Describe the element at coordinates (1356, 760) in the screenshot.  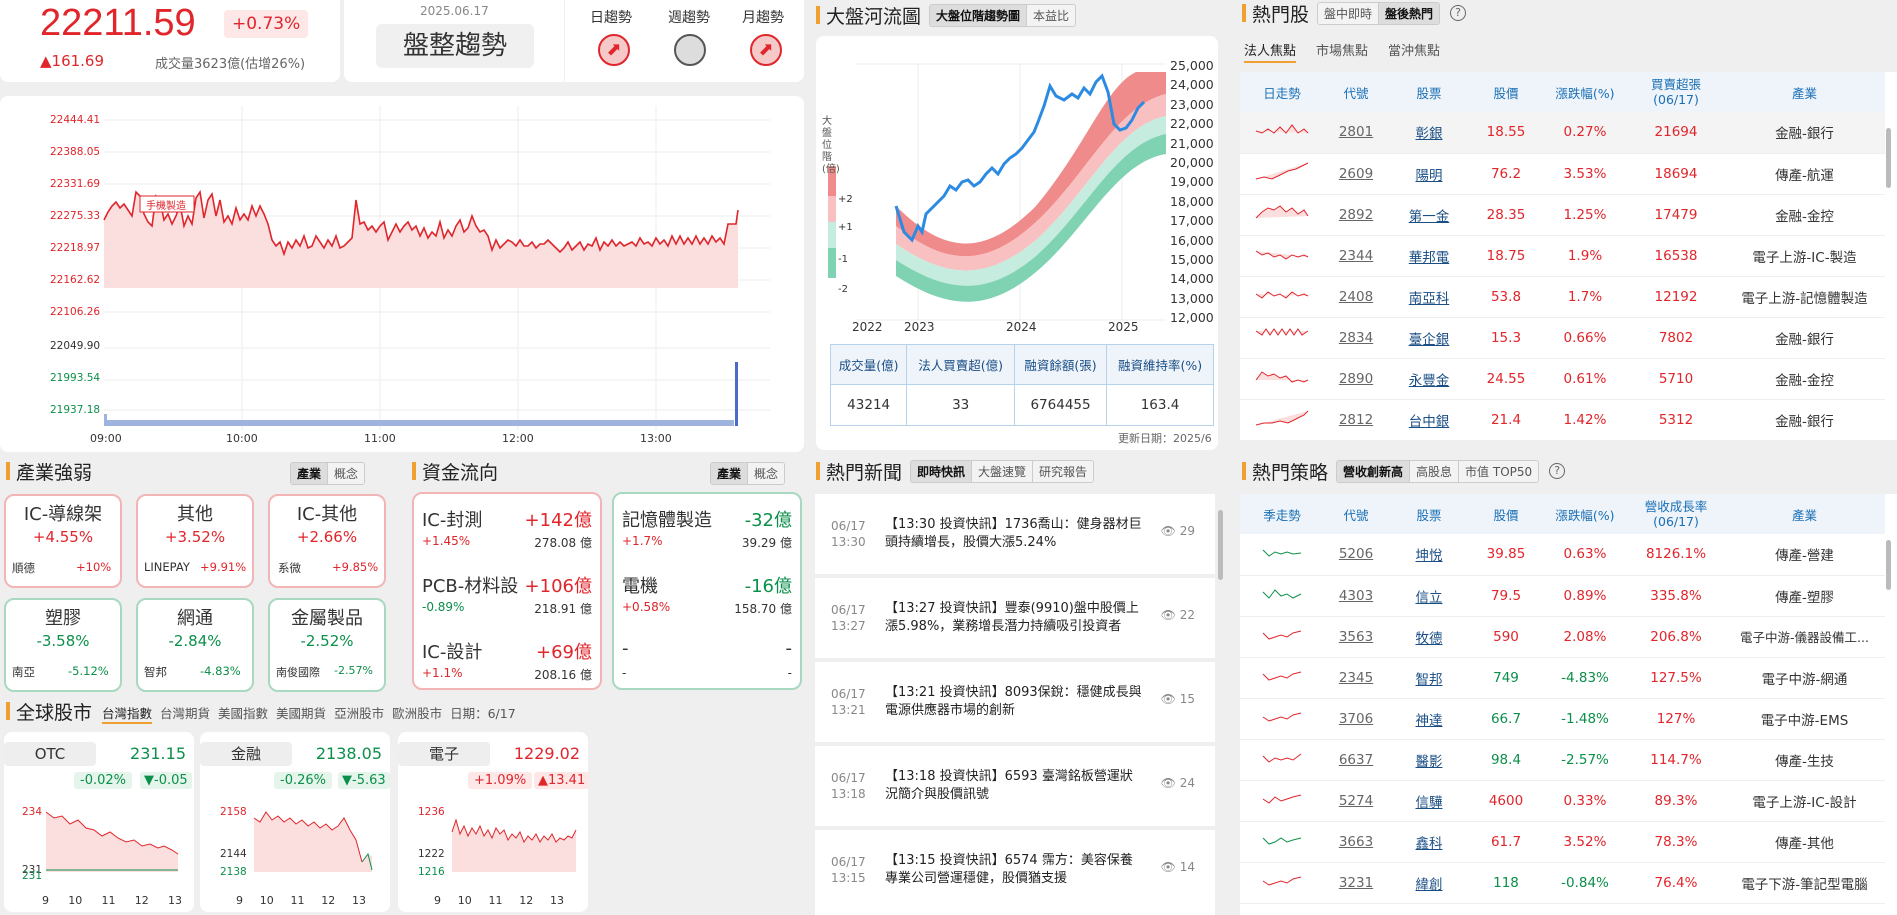
I see `stock-code: 6637` at that location.